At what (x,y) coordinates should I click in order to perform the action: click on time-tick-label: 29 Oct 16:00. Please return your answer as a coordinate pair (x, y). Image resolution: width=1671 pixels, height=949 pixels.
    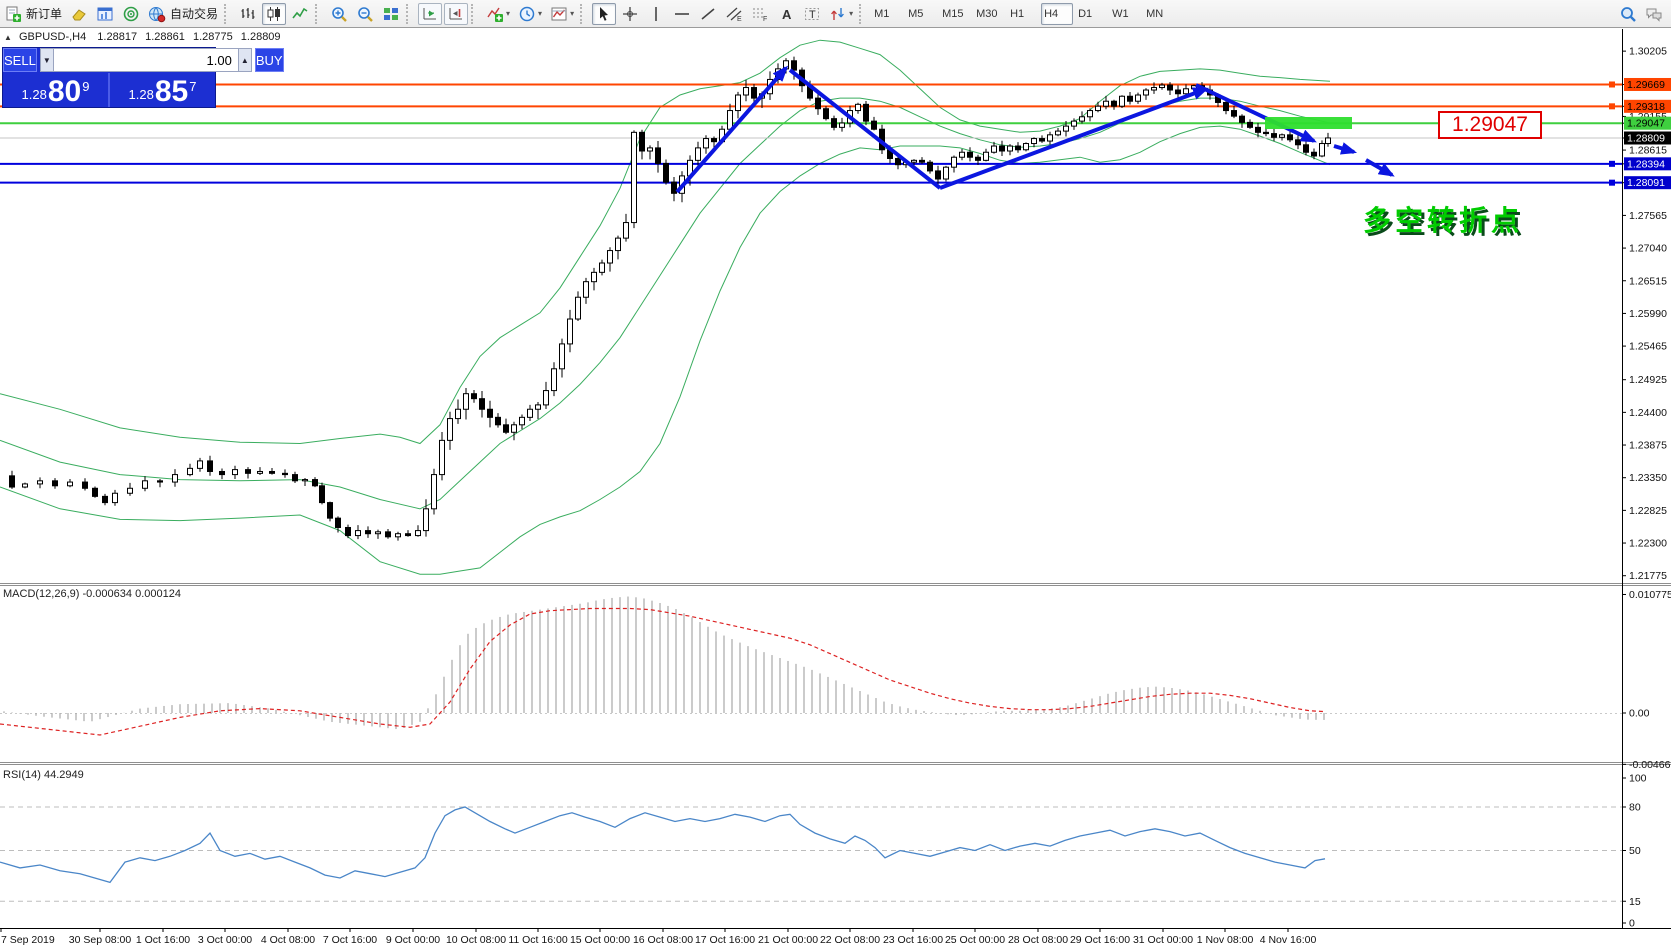
    Looking at the image, I should click on (1100, 940).